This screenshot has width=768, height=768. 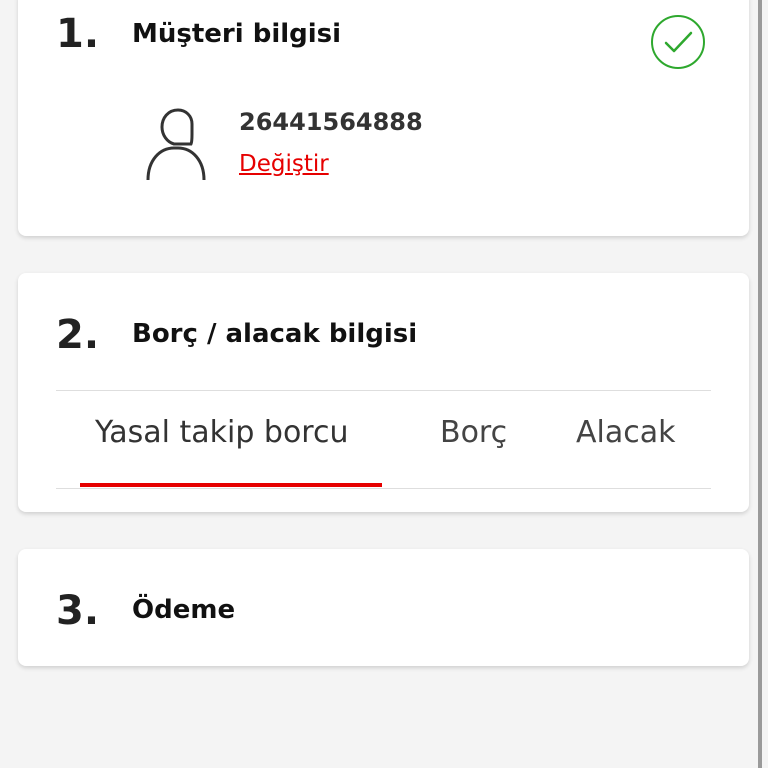 I want to click on tab-legal-debt: Yasal takip borcu, so click(x=221, y=433).